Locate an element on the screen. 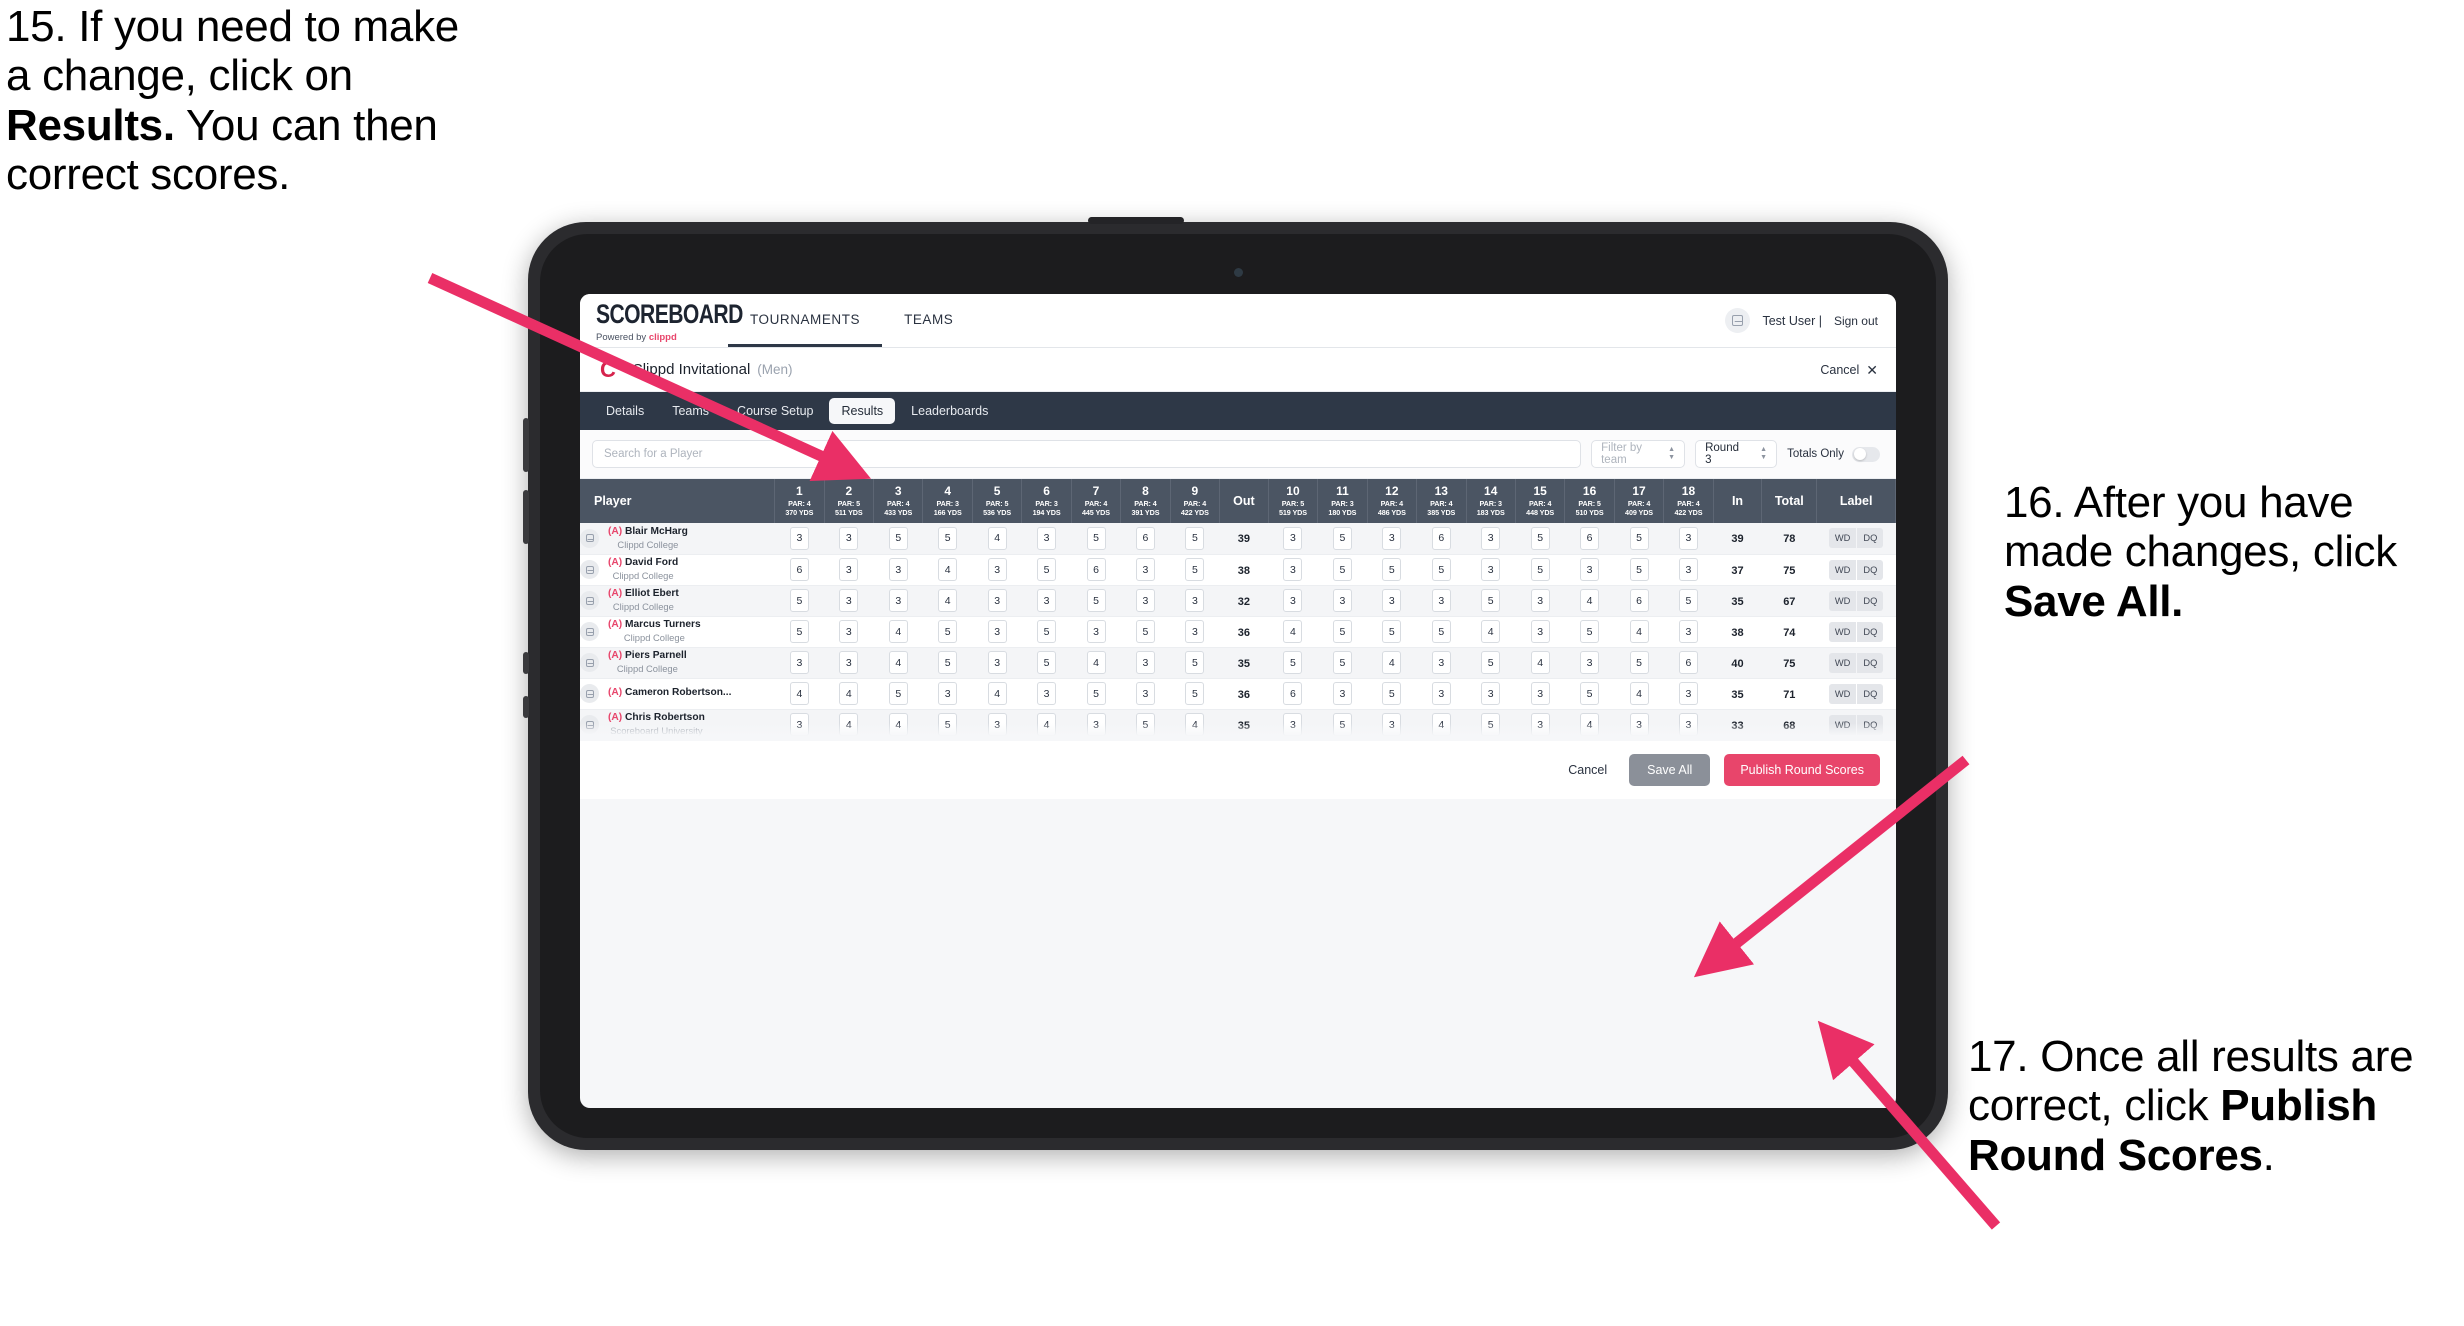 The width and height of the screenshot is (2464, 1326). score-cell-hole-17: 4 is located at coordinates (1639, 632).